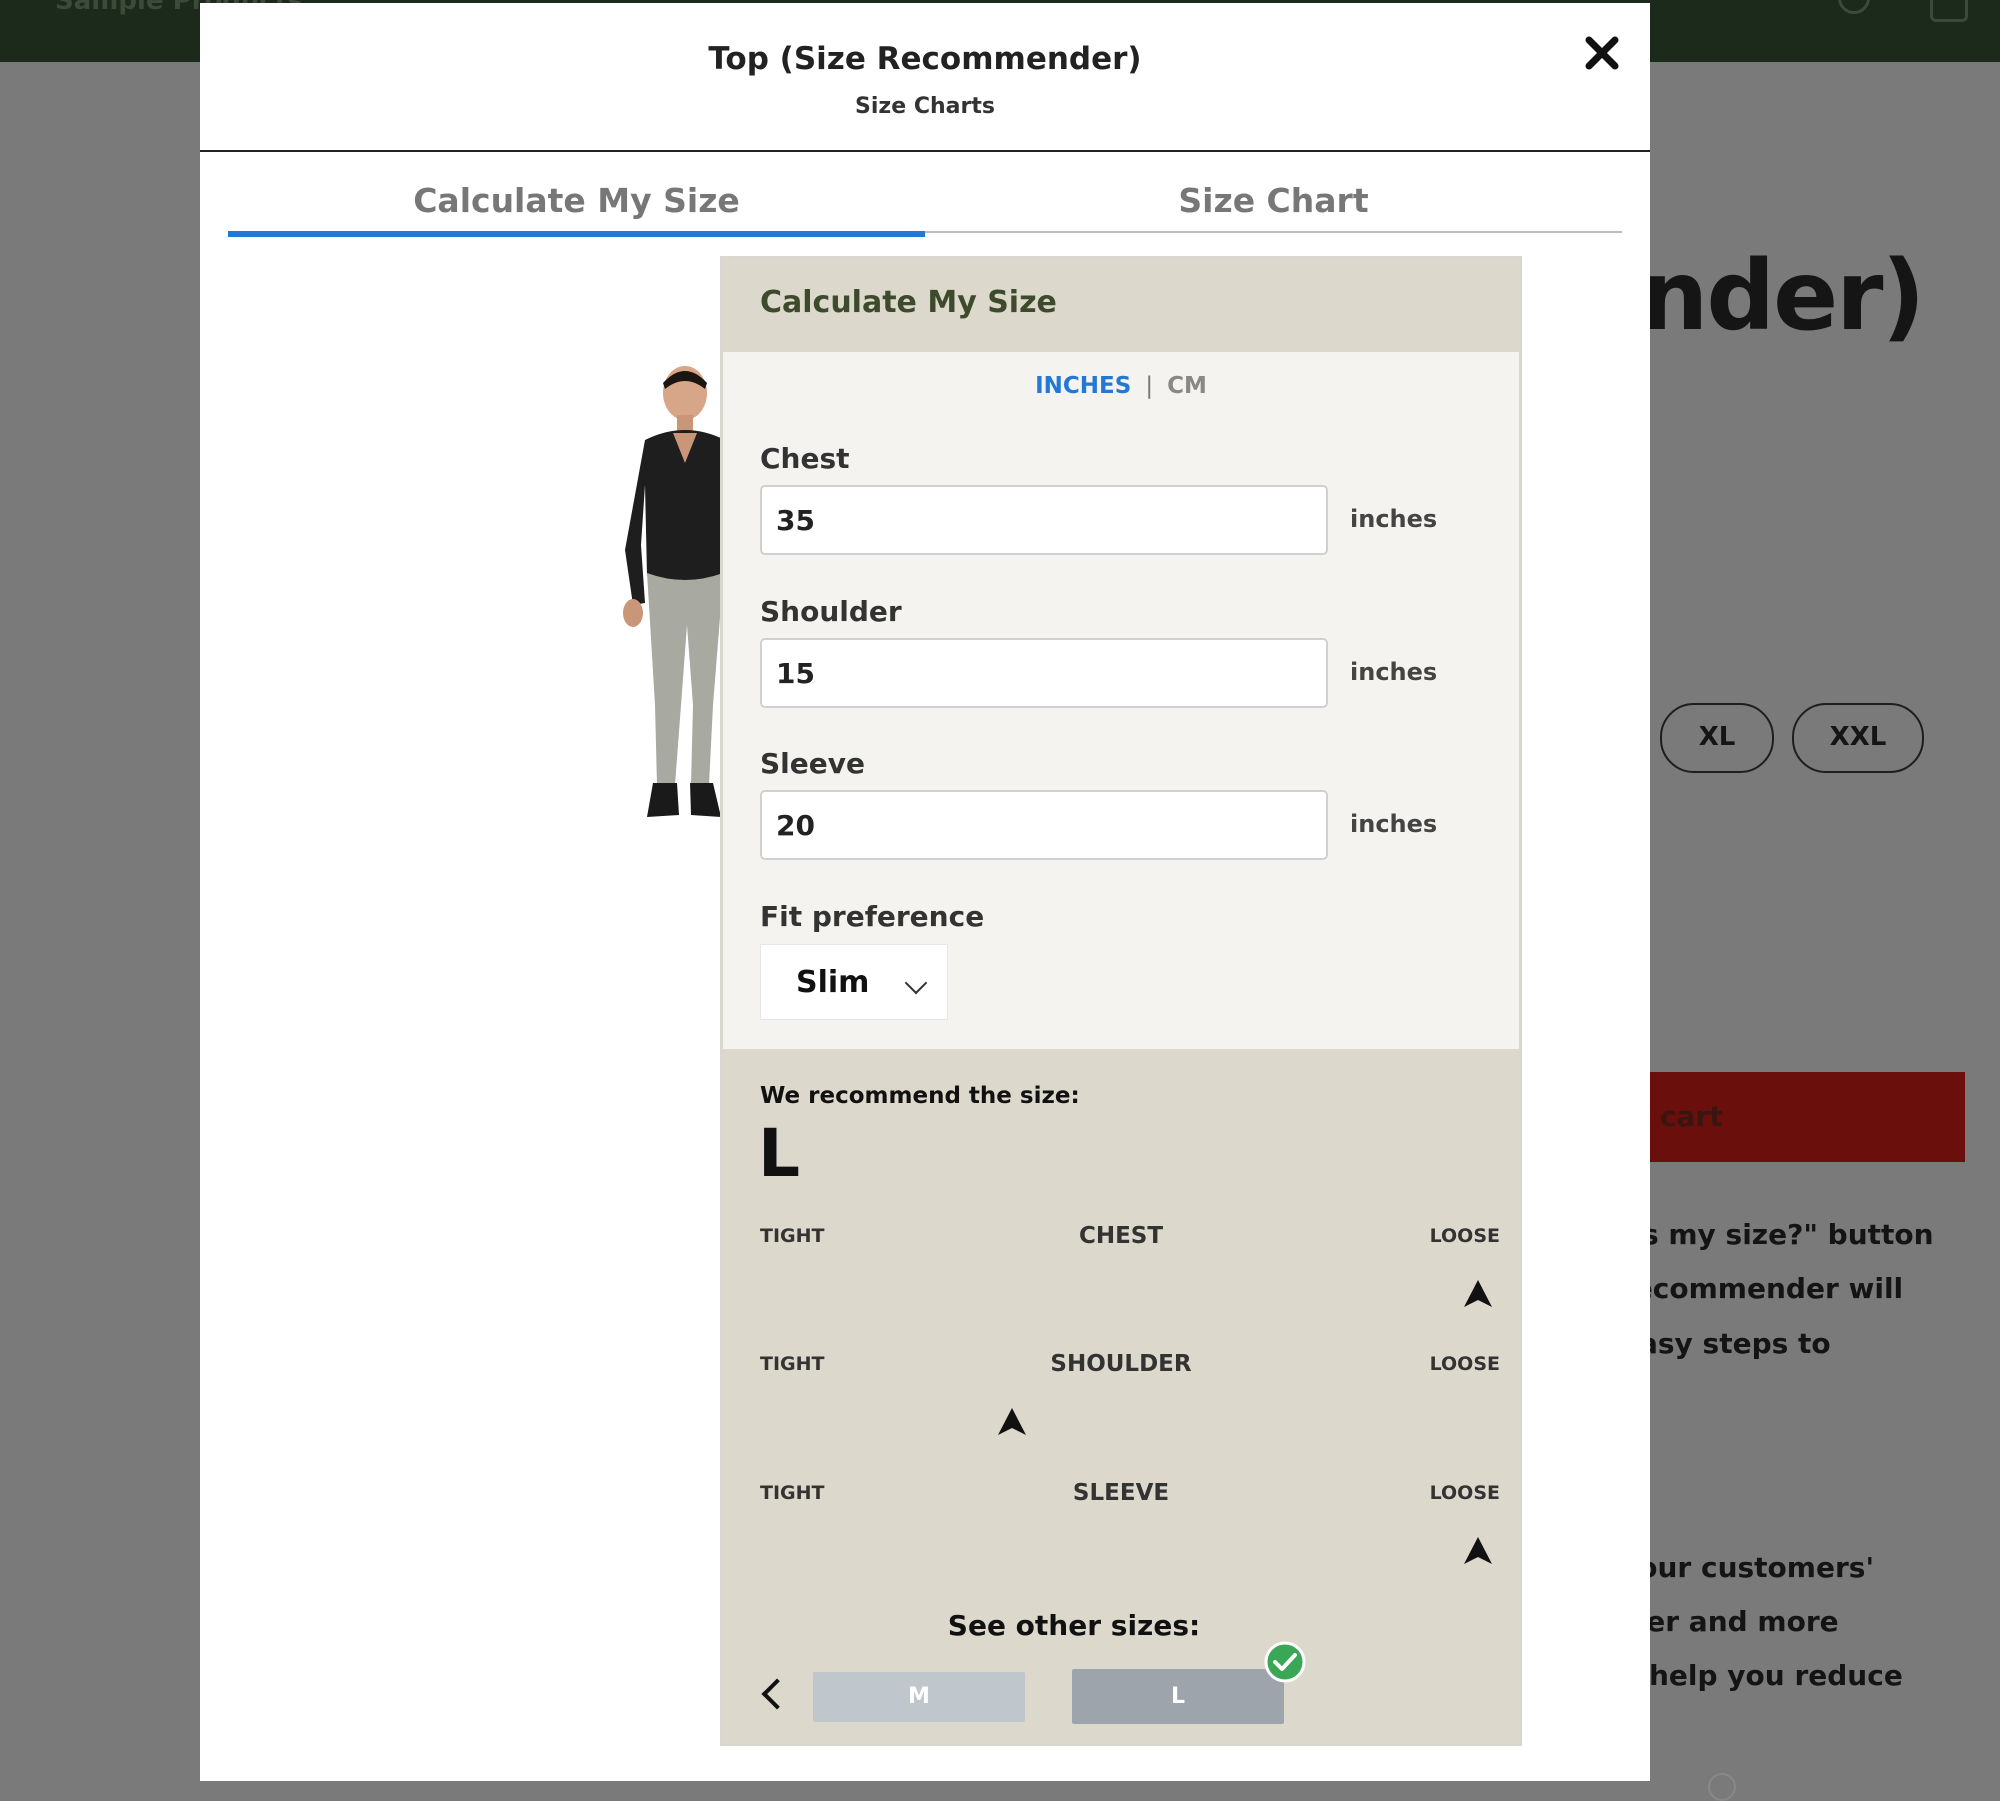 The width and height of the screenshot is (2000, 1801). What do you see at coordinates (576, 206) in the screenshot?
I see `tab-calculate-my-size: Calculate My Size` at bounding box center [576, 206].